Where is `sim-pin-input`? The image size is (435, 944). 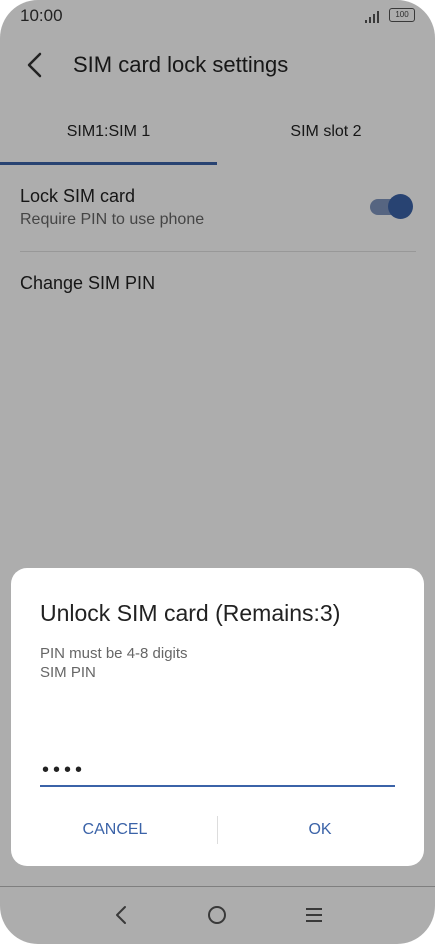
sim-pin-input is located at coordinates (217, 771).